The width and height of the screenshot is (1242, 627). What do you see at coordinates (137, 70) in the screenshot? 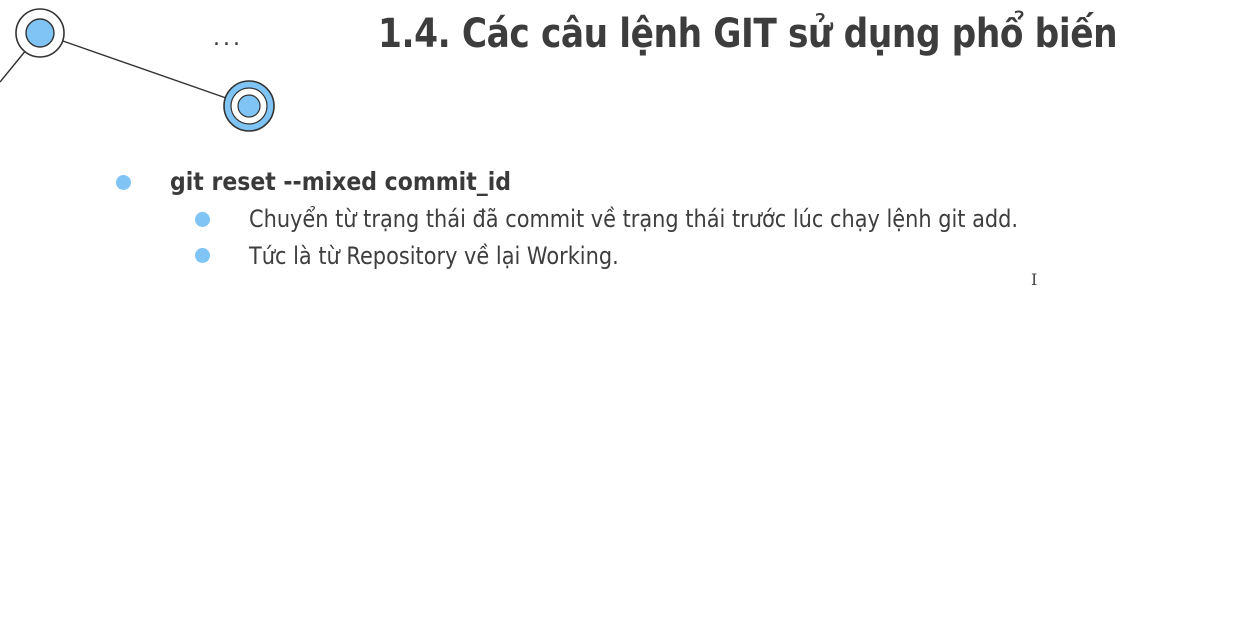
I see `timeline-decoration` at bounding box center [137, 70].